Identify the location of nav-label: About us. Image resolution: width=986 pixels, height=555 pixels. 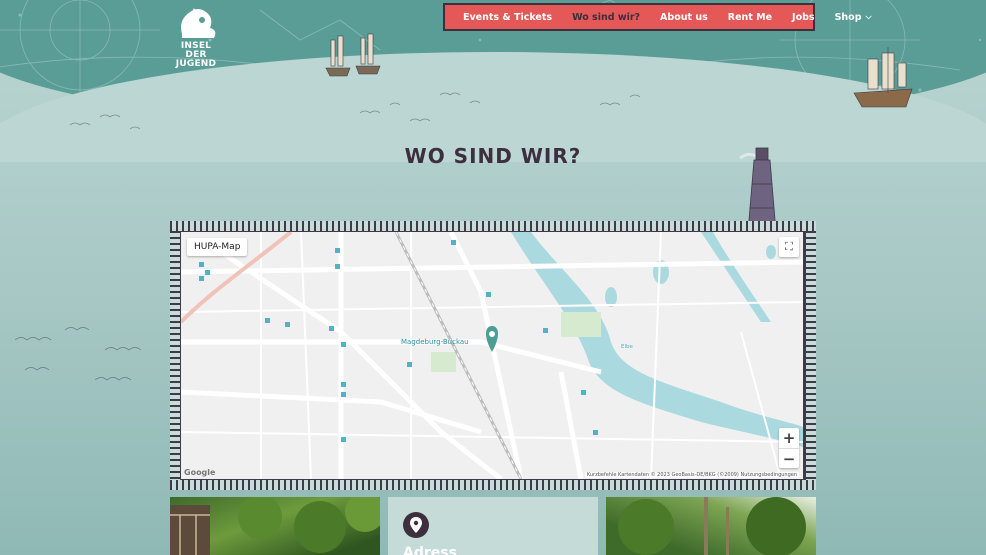
(684, 17).